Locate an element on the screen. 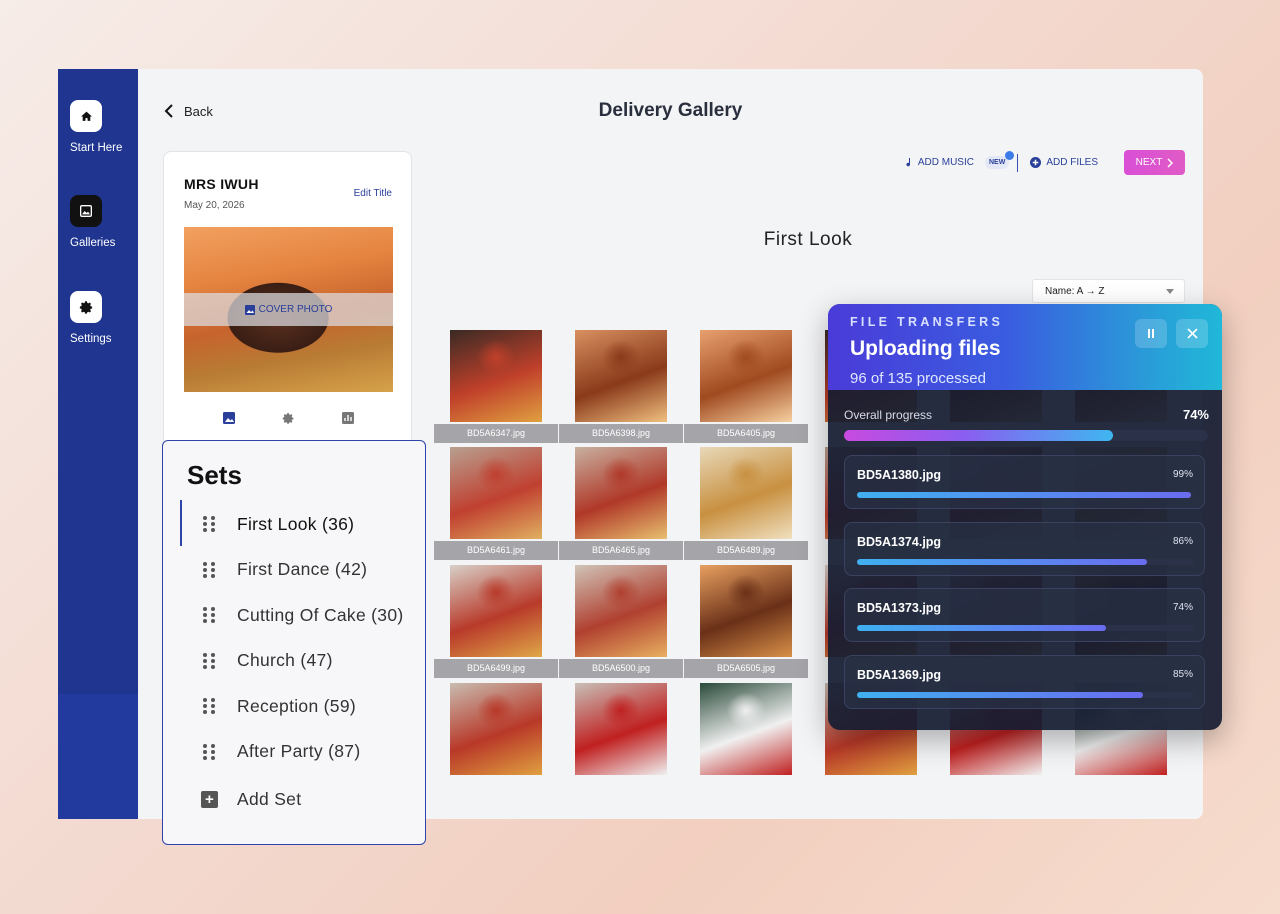  set-item-label: Cutting Of Cake (30) is located at coordinates (320, 614).